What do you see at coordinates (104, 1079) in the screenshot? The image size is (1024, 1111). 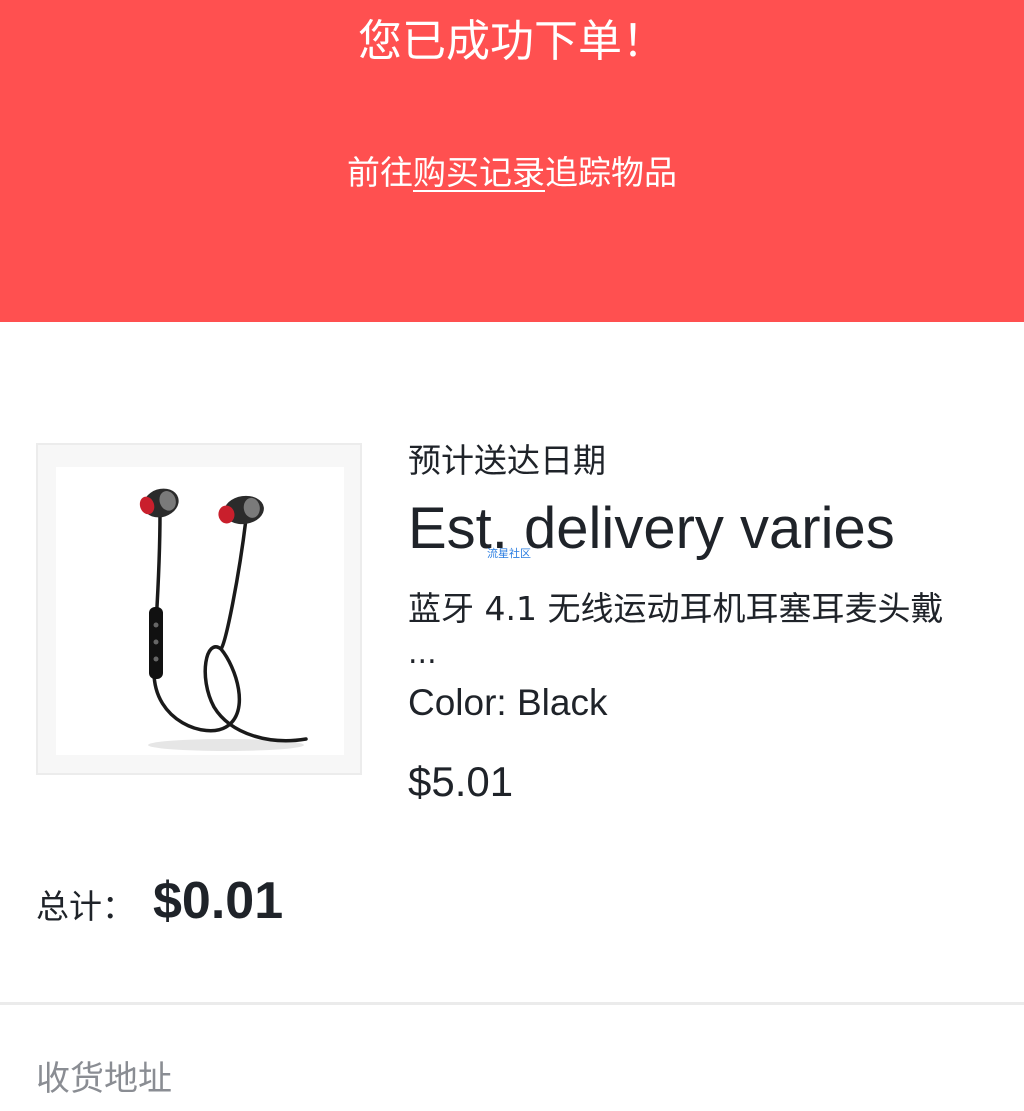 I see `shipping-address-heading: 收货地址` at bounding box center [104, 1079].